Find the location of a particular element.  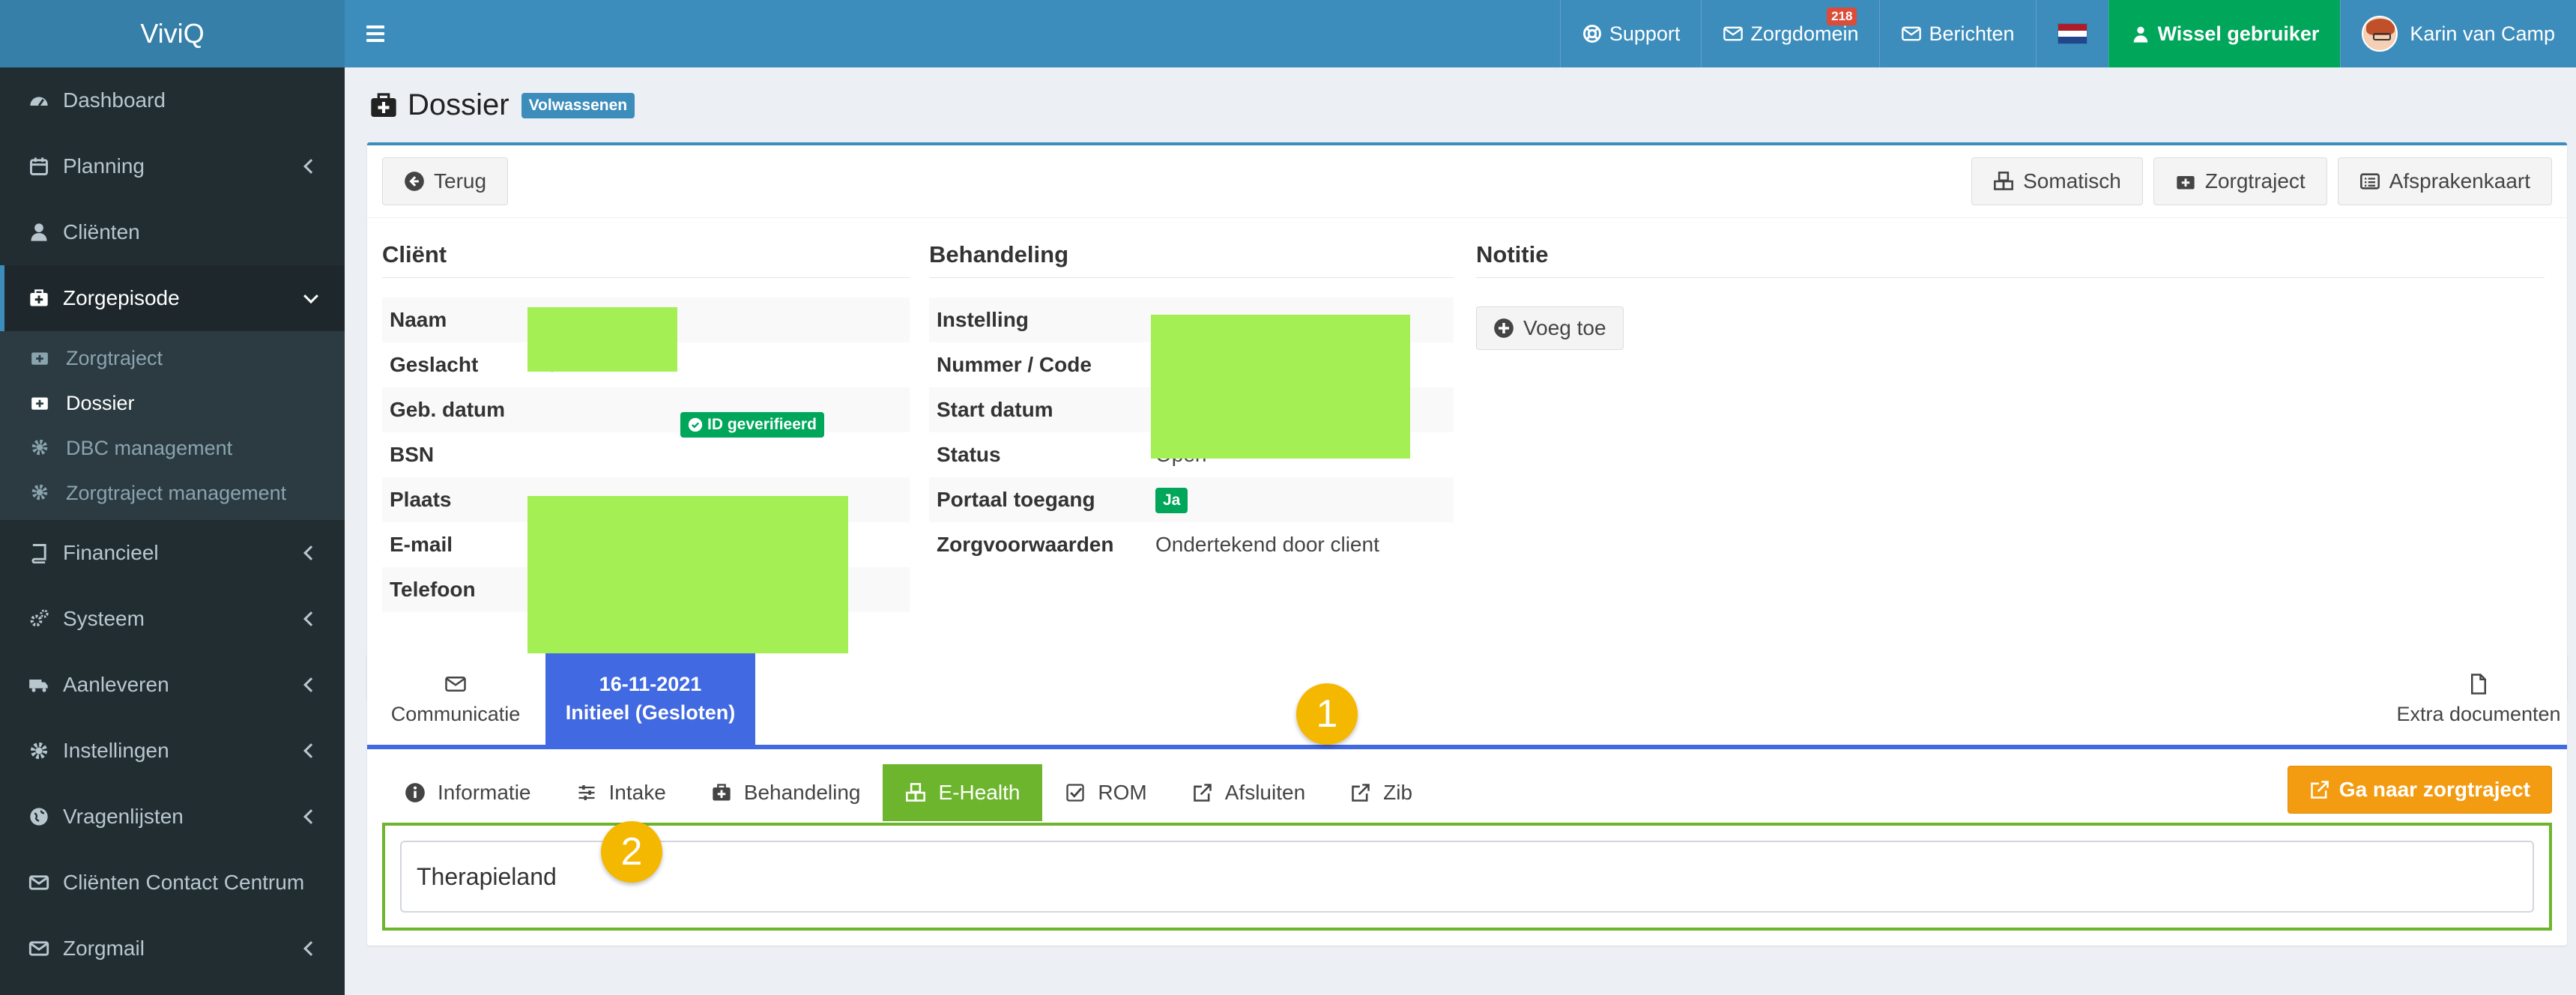

sidebar-item-label: Instellingen is located at coordinates (116, 750).